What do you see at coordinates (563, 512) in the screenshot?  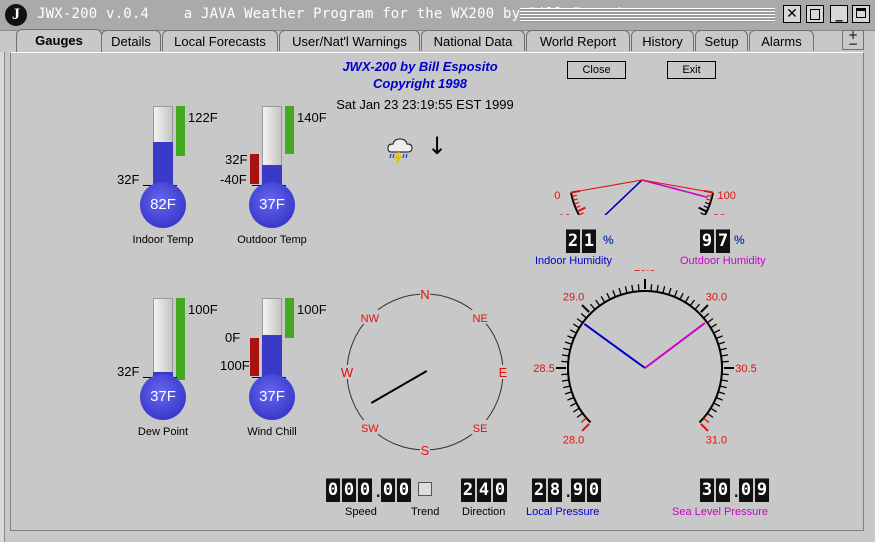 I see `local-pressure-label: Local Pressure` at bounding box center [563, 512].